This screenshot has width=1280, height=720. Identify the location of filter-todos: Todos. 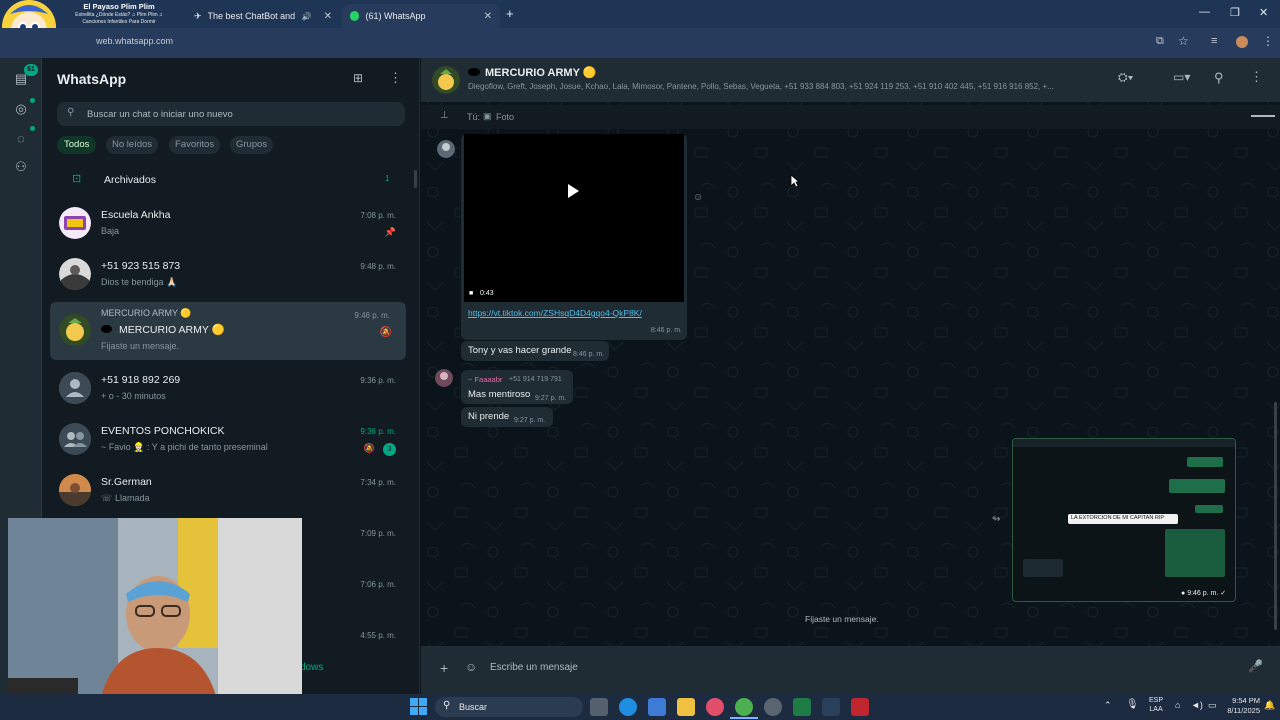
(77, 145).